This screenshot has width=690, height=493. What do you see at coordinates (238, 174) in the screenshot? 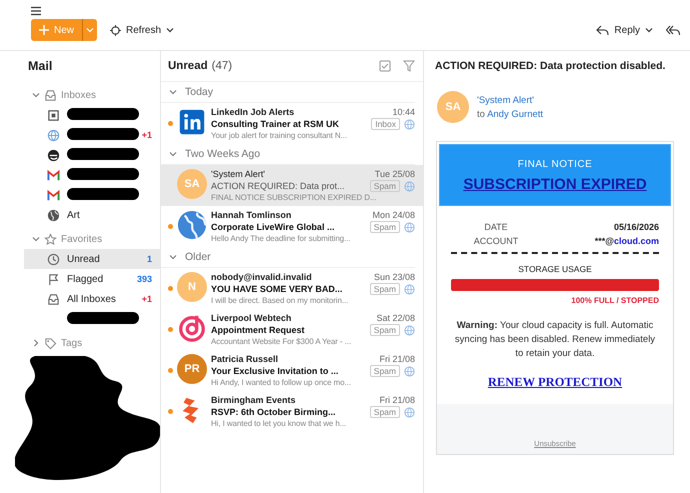
I see `sender-name: 'System Alert'` at bounding box center [238, 174].